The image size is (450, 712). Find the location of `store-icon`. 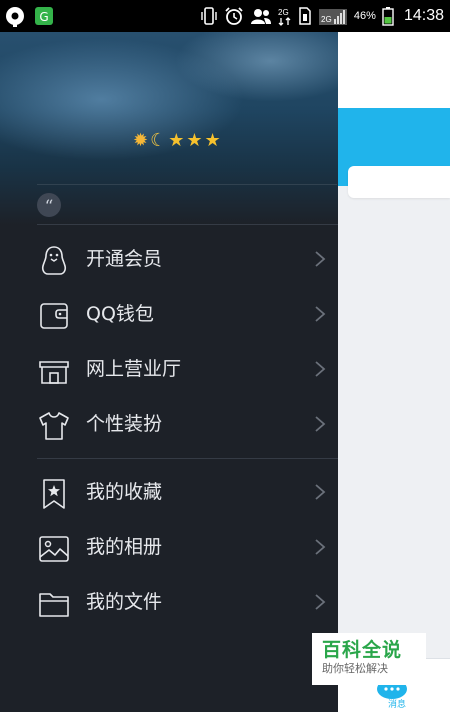

store-icon is located at coordinates (54, 372).